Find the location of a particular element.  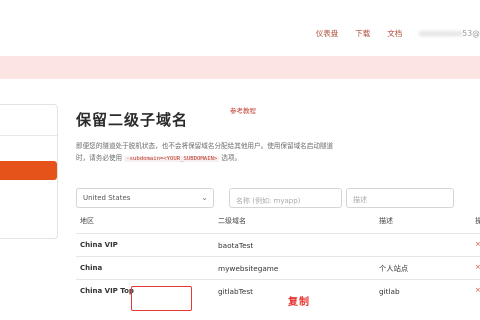

row-region: China is located at coordinates (91, 268).